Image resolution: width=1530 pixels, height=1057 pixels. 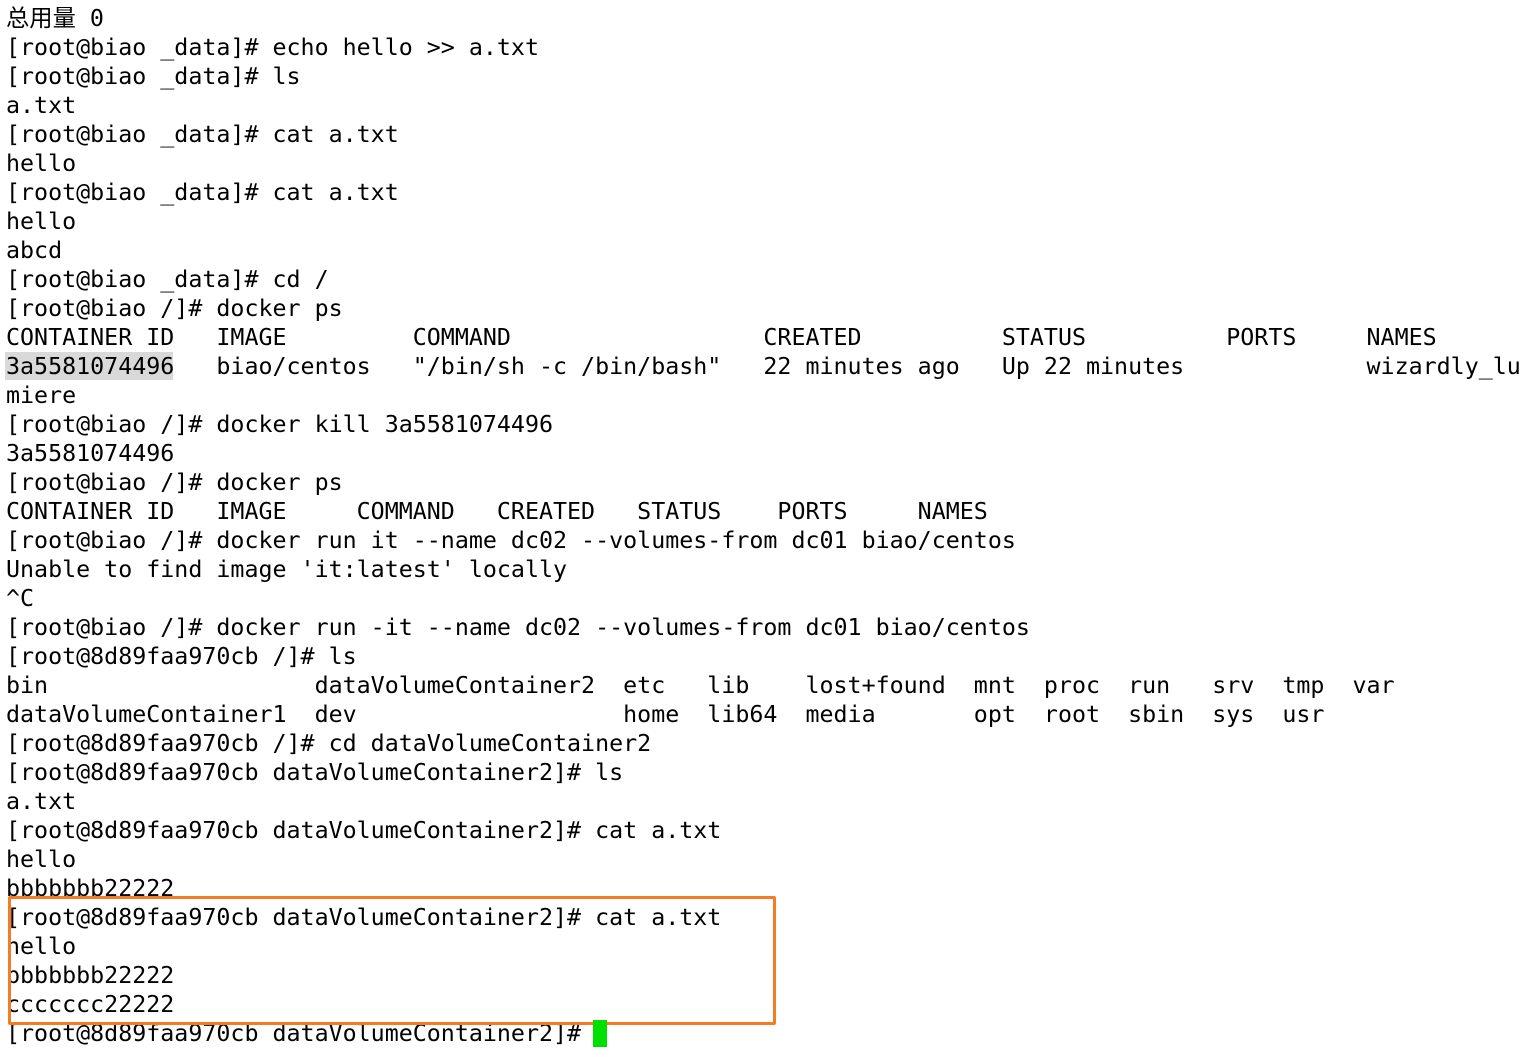 What do you see at coordinates (167, 279) in the screenshot?
I see `terminal-line: [root@biao _data]# cd /` at bounding box center [167, 279].